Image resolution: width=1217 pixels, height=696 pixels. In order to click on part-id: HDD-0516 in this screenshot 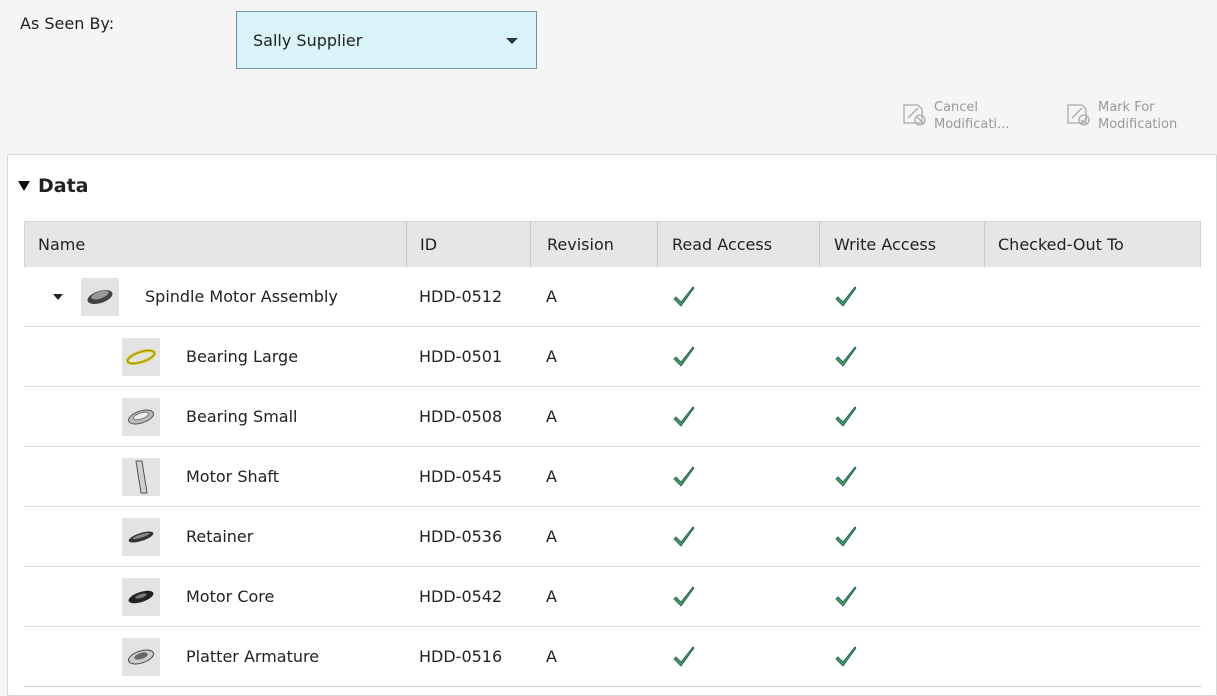, I will do `click(461, 656)`.